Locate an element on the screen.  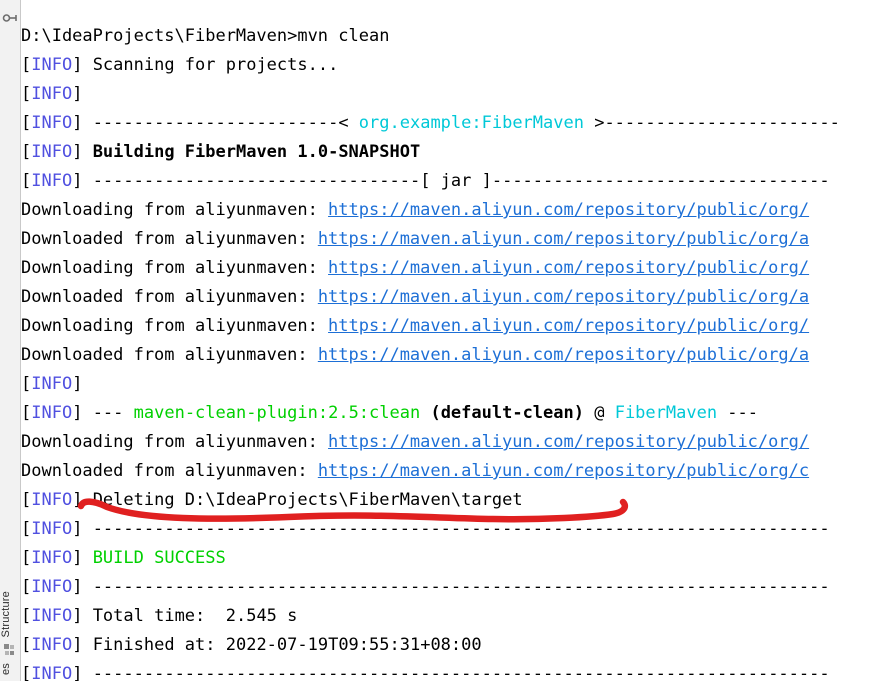
tool-window-buttons: Structure es is located at coordinates (10, 634).